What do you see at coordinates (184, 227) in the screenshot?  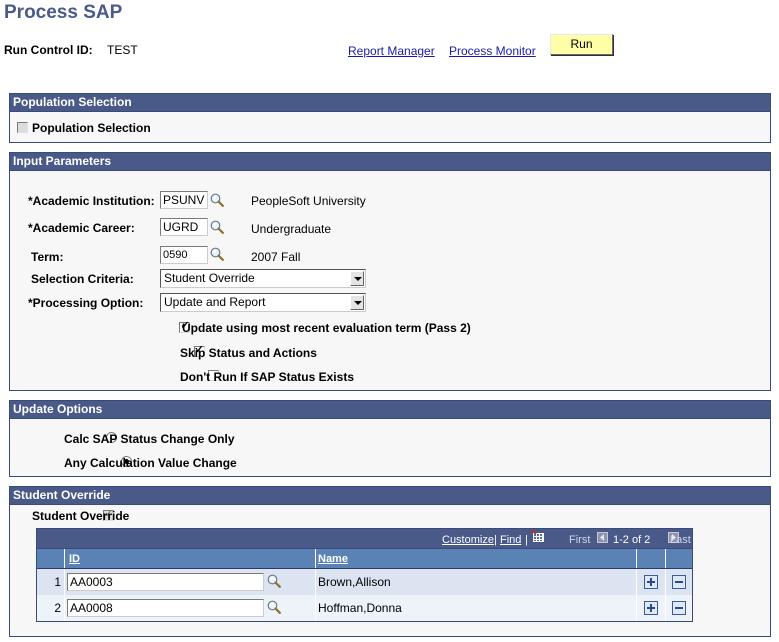 I see `academic-career-input: UGRD` at bounding box center [184, 227].